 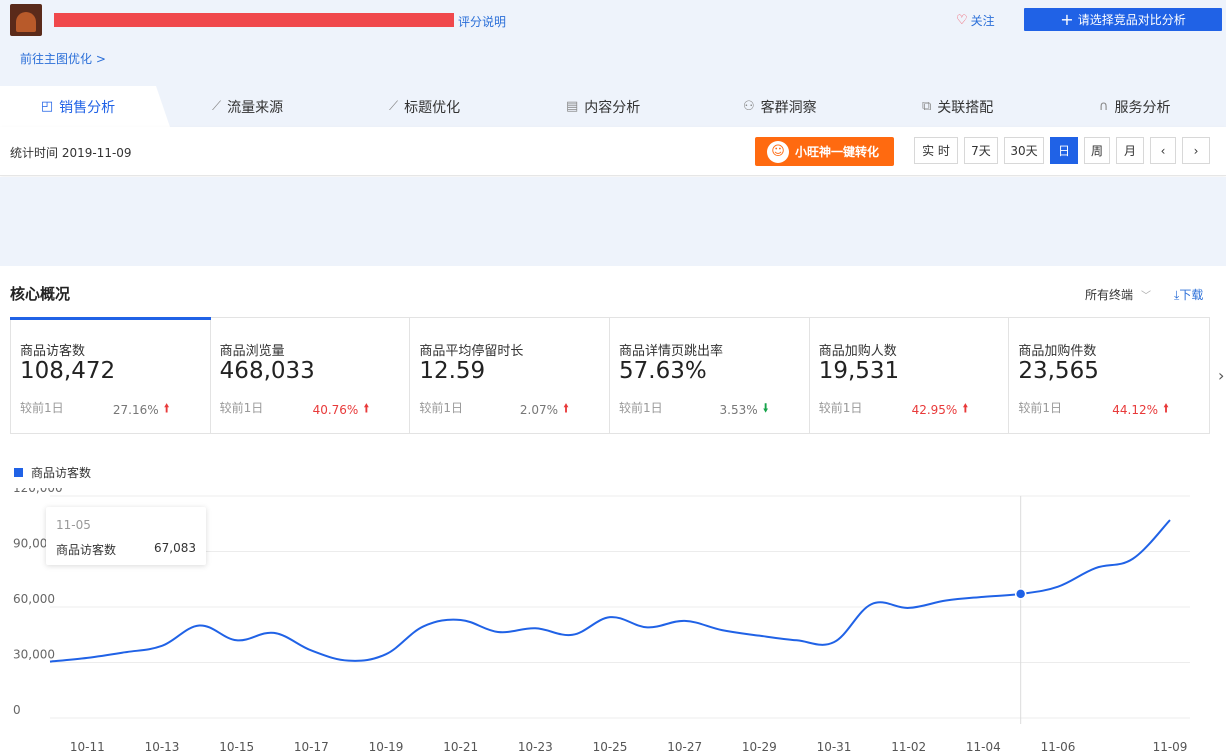 I want to click on y-tick-label: 120,000, so click(x=38, y=491).